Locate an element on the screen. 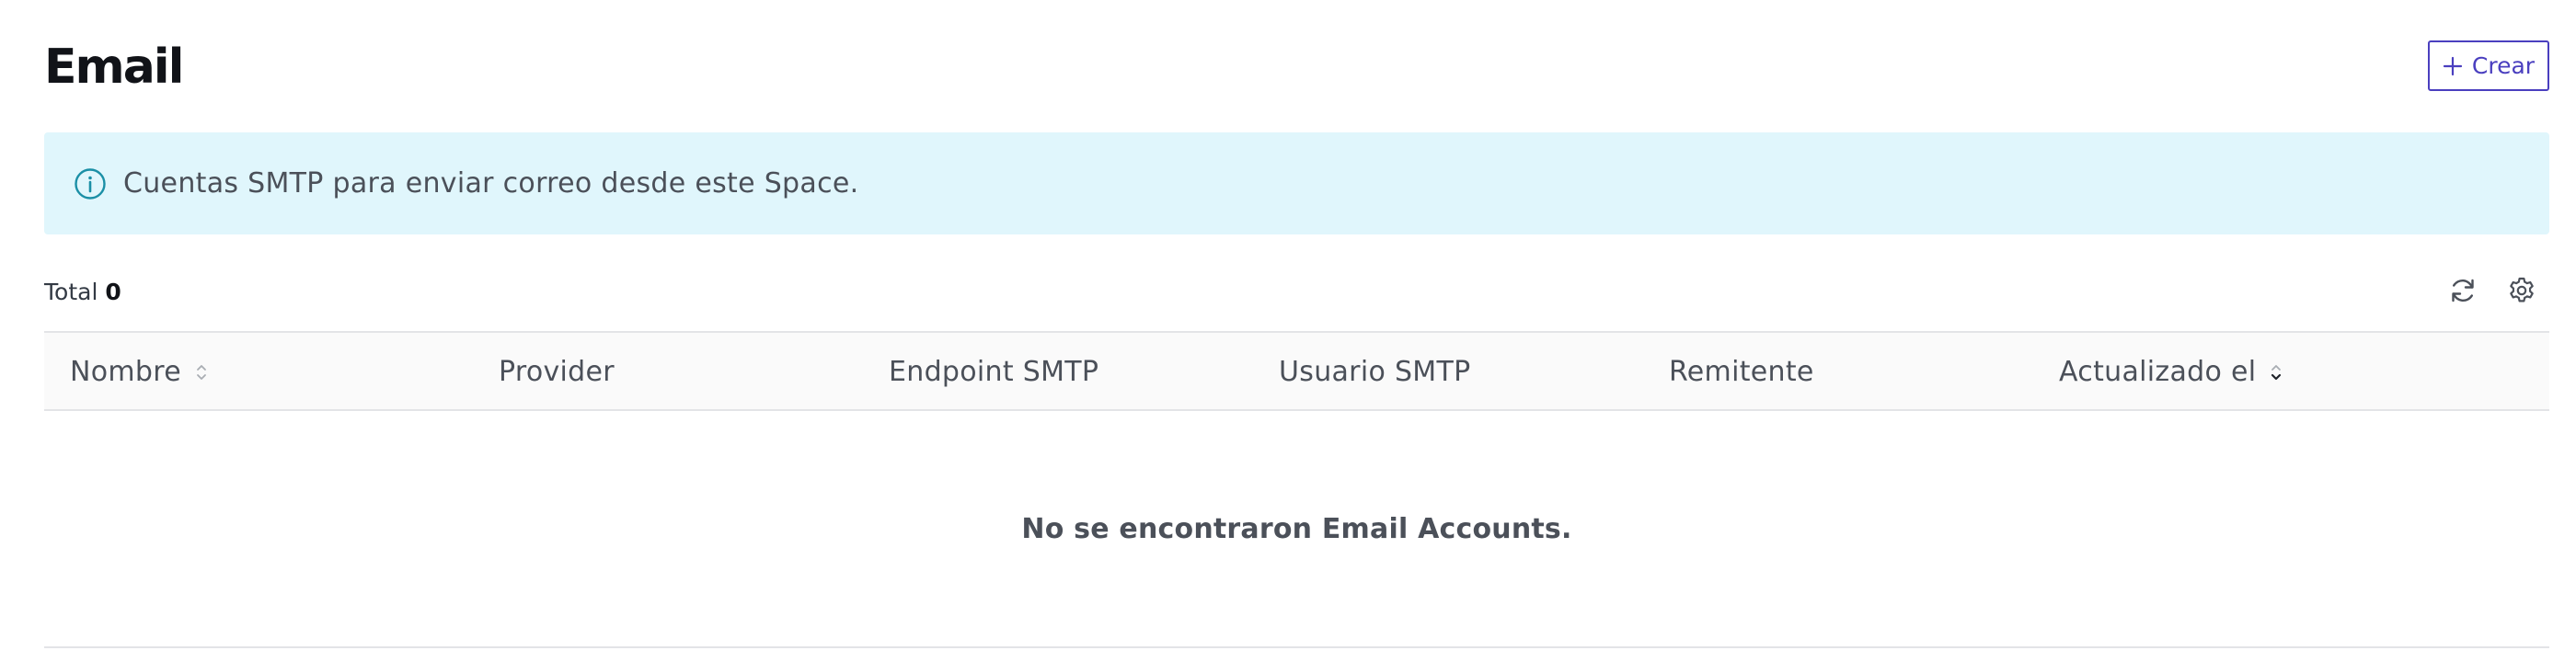  column-header-label: Usuario SMTP is located at coordinates (1375, 372).